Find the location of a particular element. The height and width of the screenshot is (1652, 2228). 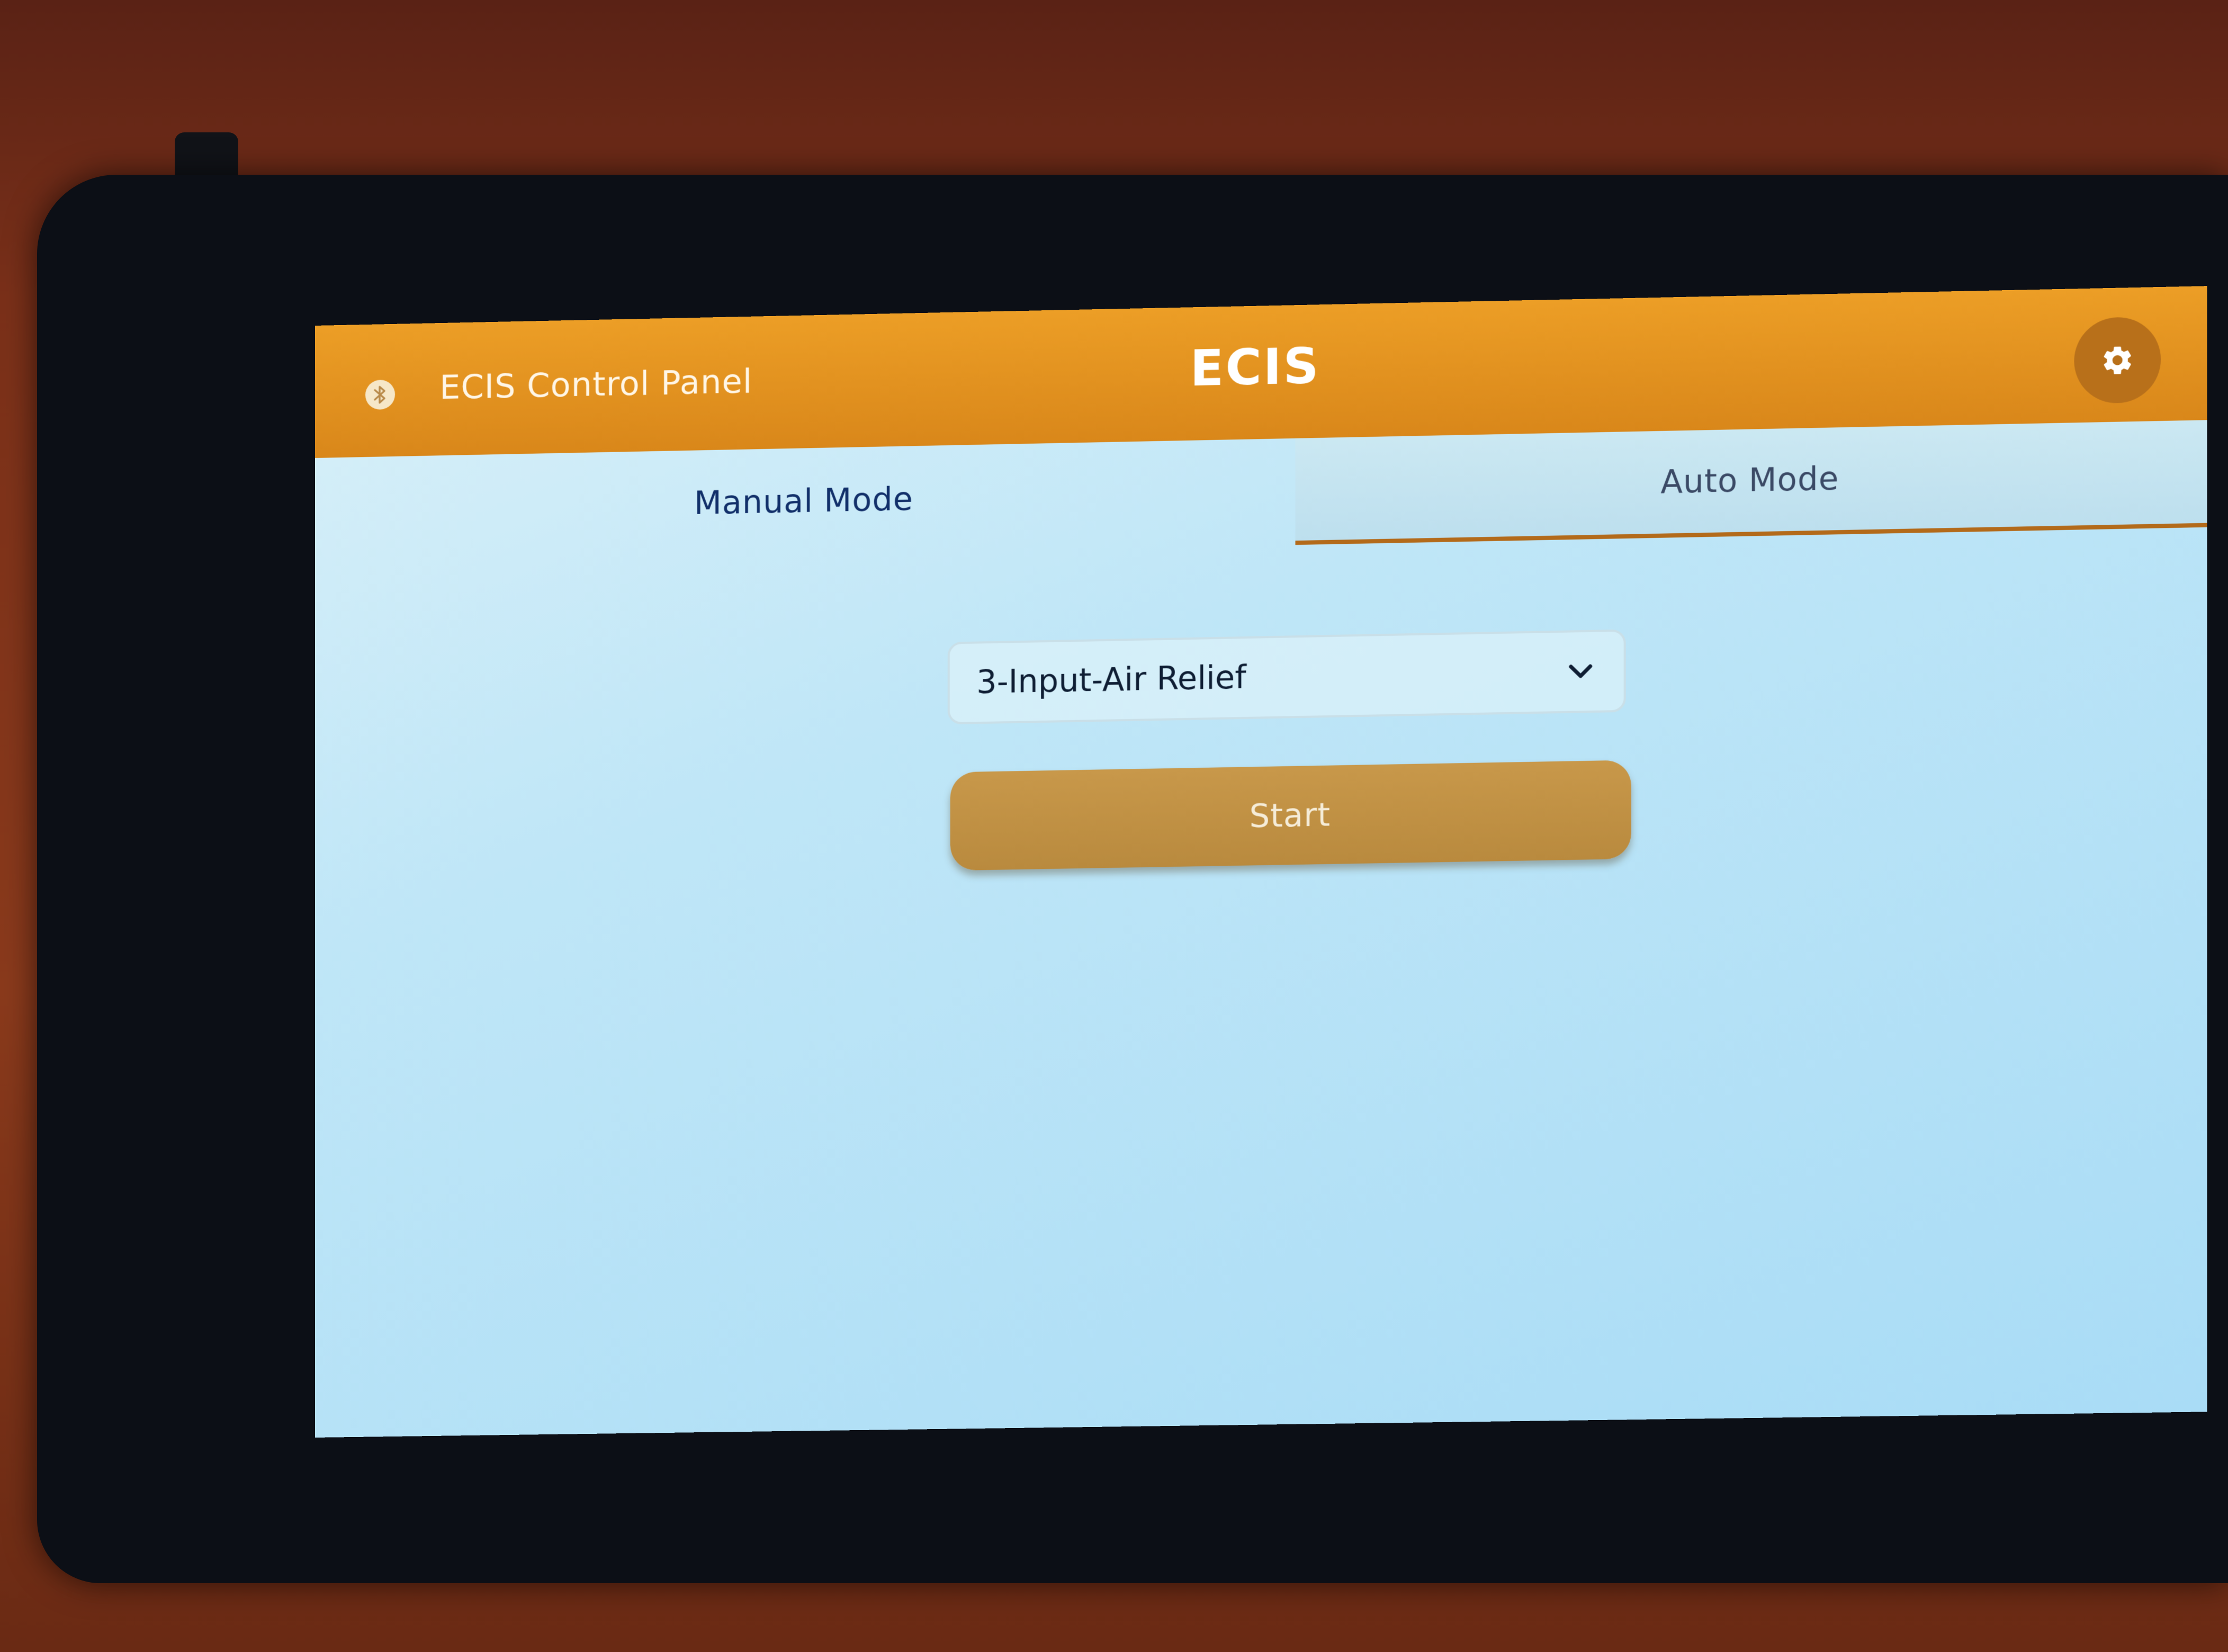

tab-manual-mode: Manual Mode is located at coordinates (805, 501).